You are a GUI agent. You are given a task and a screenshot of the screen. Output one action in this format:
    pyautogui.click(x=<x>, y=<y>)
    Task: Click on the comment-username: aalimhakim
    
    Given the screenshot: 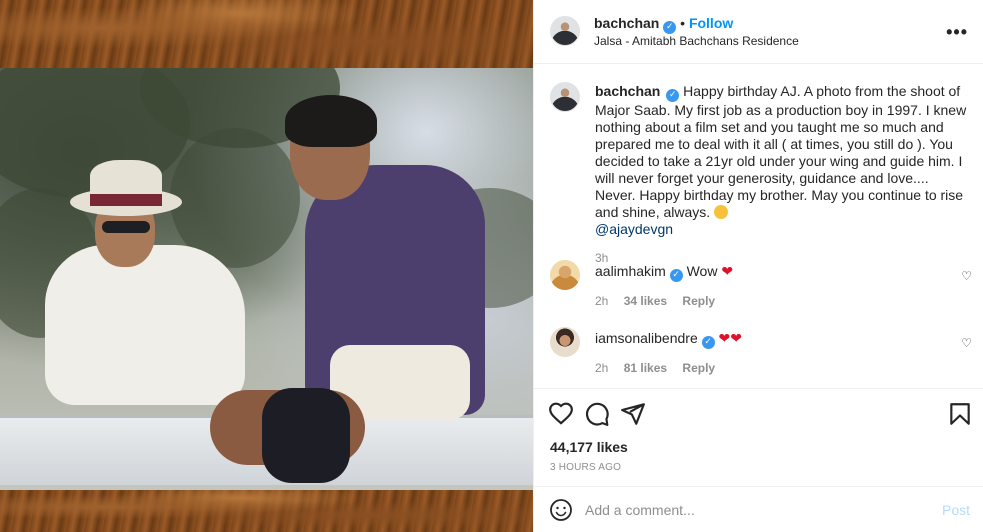 What is the action you would take?
    pyautogui.click(x=630, y=271)
    